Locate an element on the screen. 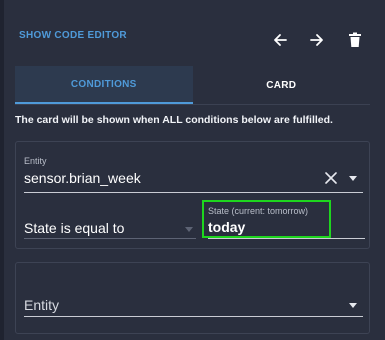 The width and height of the screenshot is (385, 340). show-code-editor-button: SHOW CODE EDITOR is located at coordinates (73, 35).